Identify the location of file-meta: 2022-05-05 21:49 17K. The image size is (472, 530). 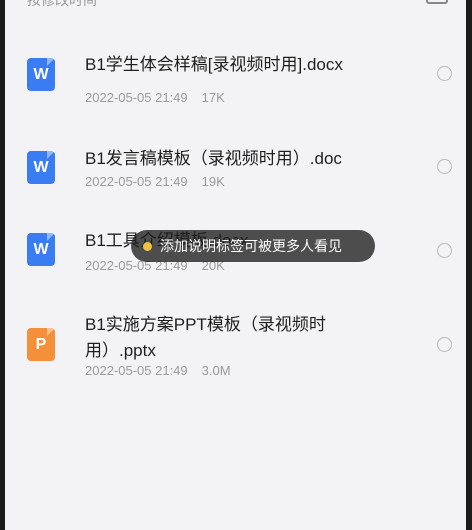
(155, 97).